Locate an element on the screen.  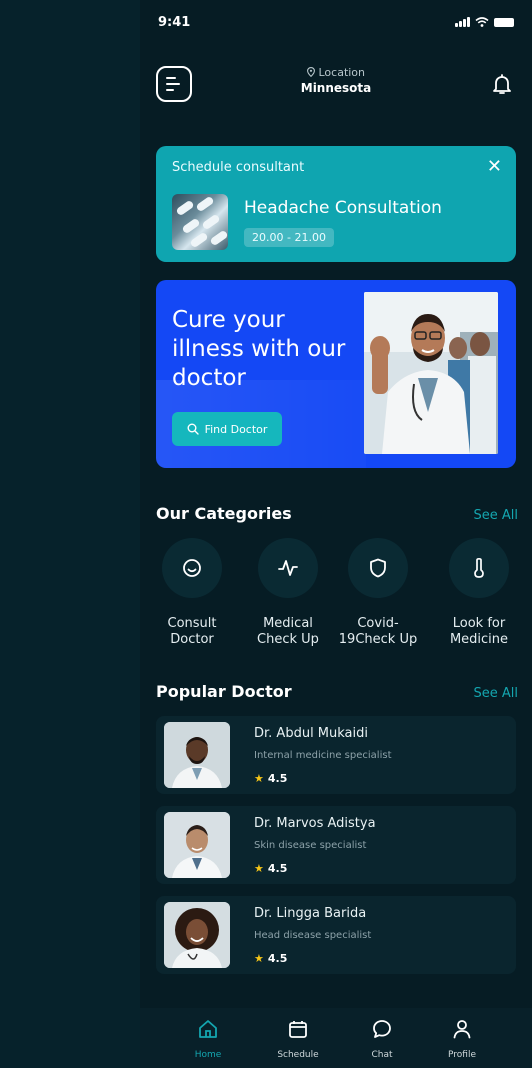
status-bar: 9:41 is located at coordinates (336, 26).